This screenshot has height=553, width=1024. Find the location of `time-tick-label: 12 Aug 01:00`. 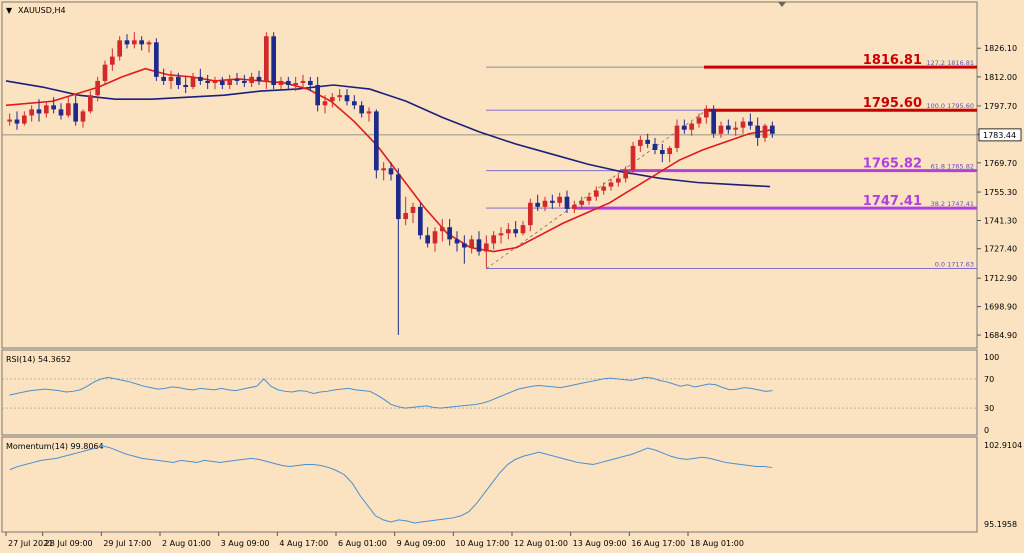

time-tick-label: 12 Aug 01:00 is located at coordinates (541, 543).